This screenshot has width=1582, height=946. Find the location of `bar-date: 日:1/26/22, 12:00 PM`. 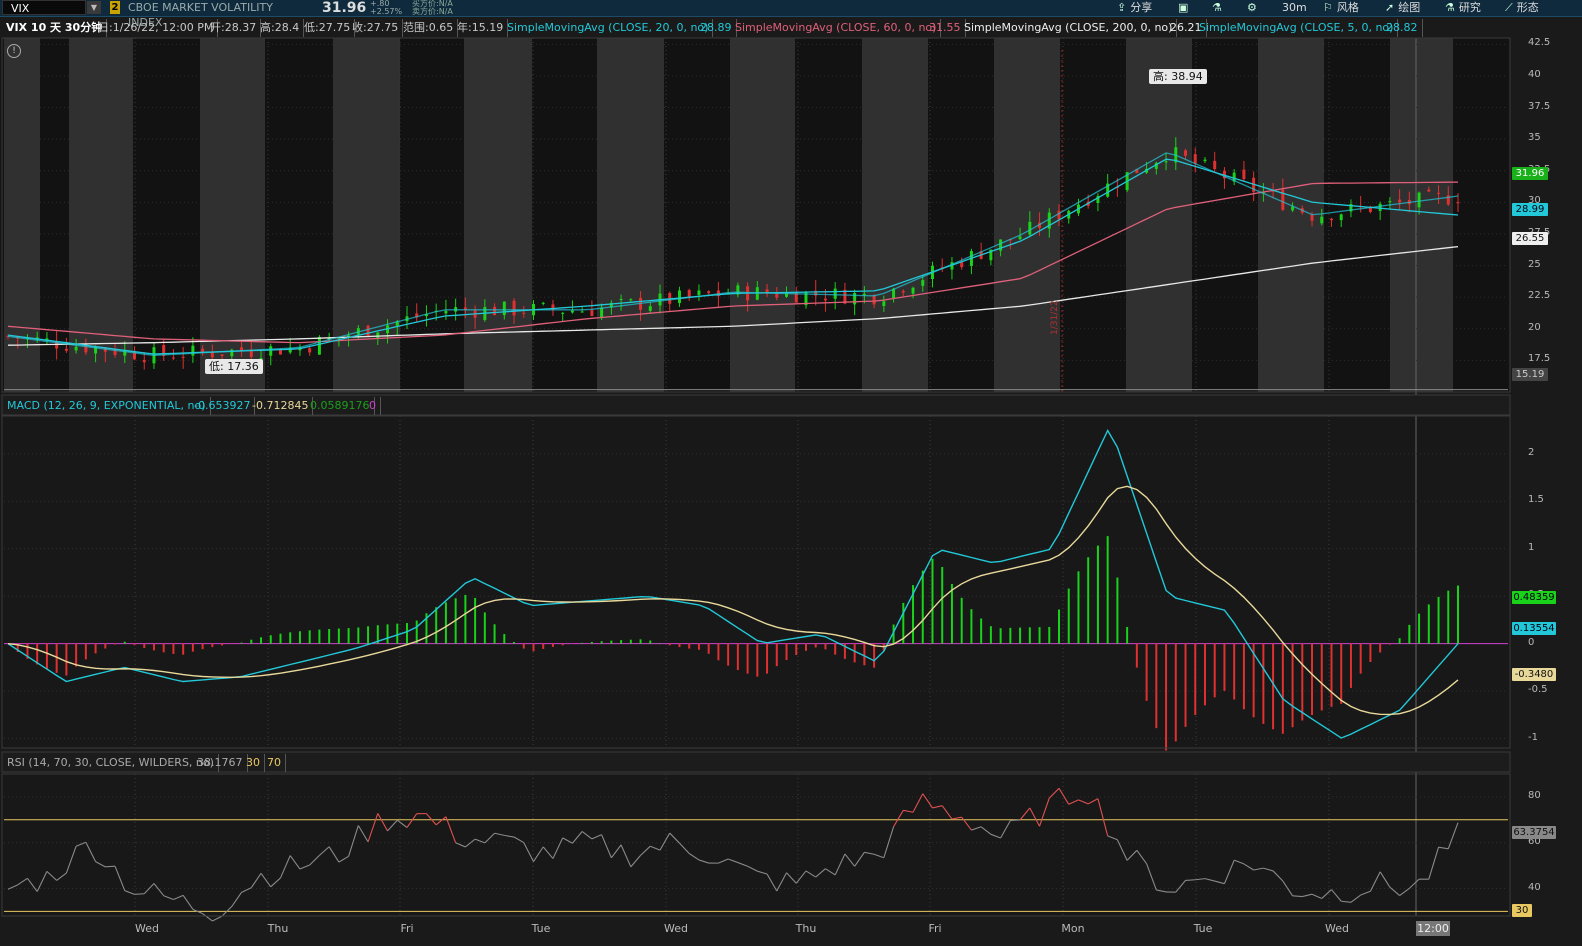

bar-date: 日:1/26/22, 12:00 PM is located at coordinates (156, 28).